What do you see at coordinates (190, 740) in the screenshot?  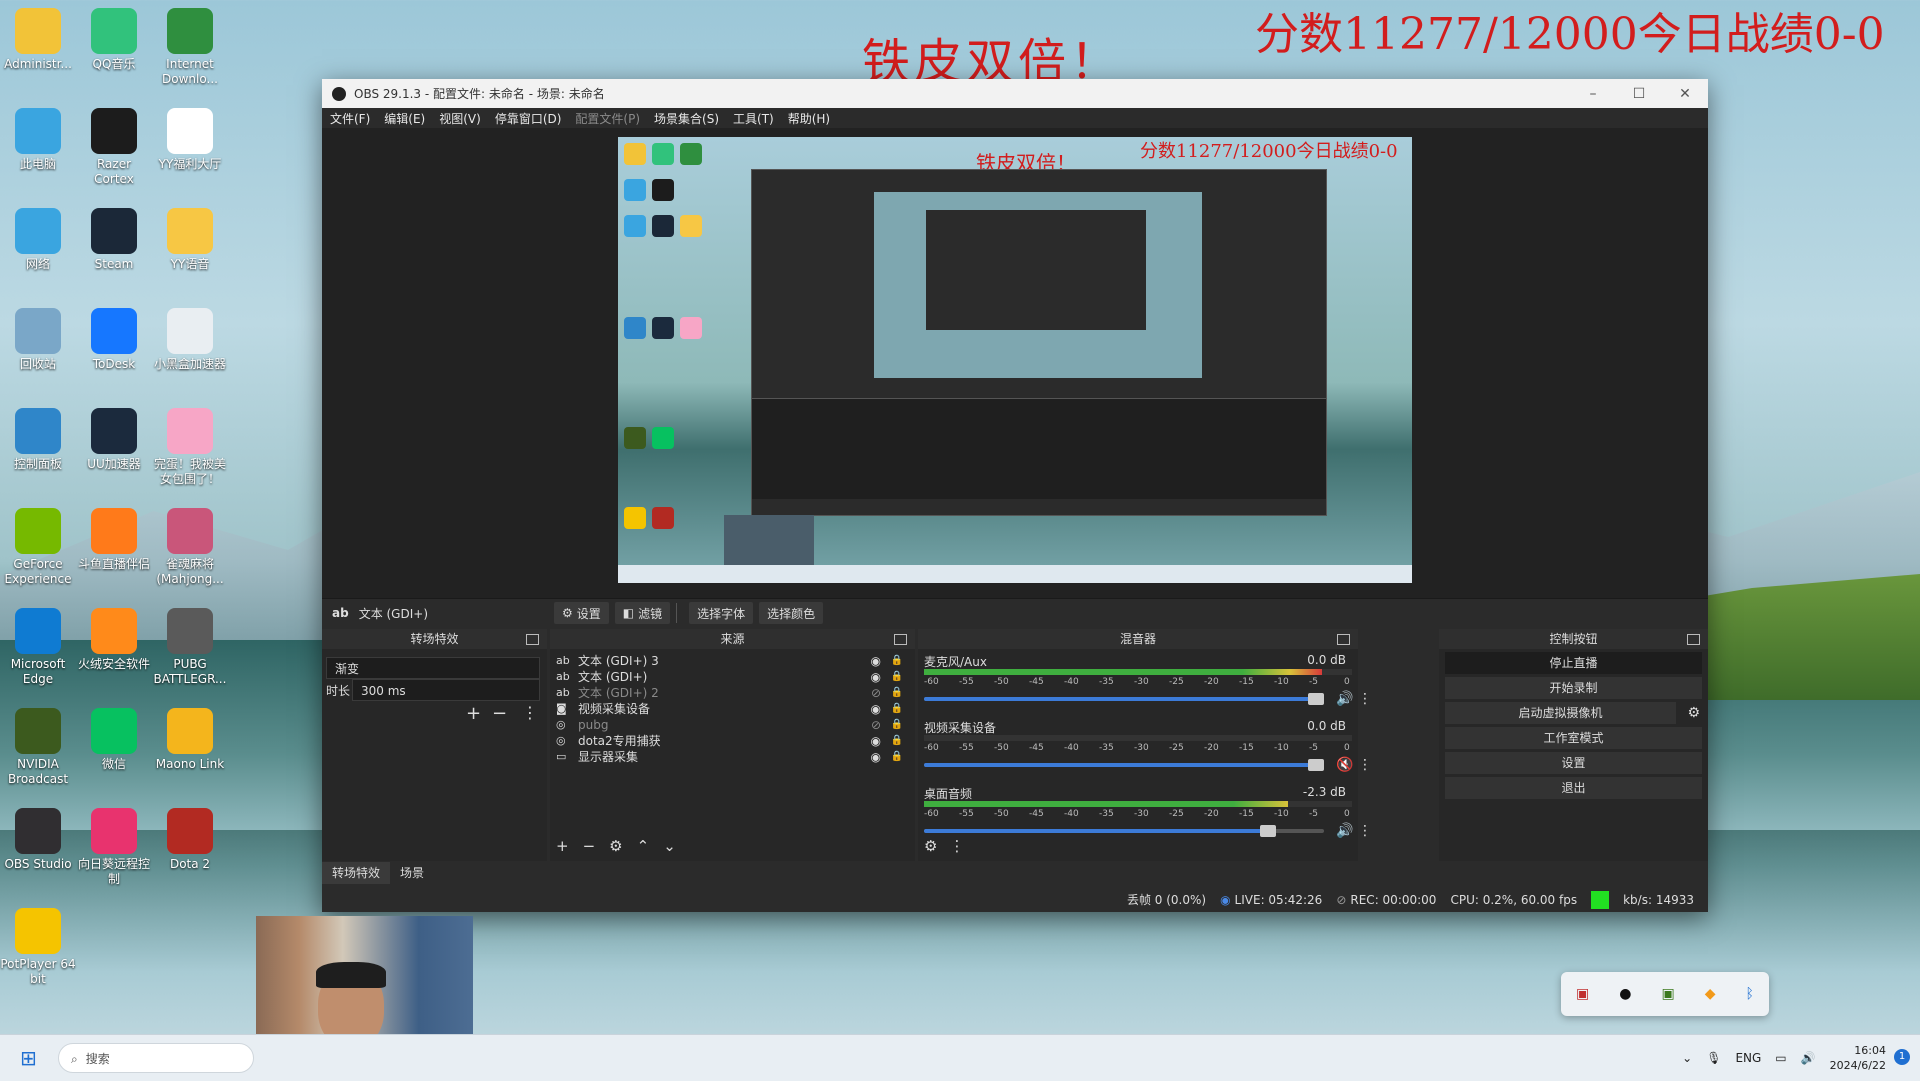 I see `desktop-icon: Maono Link` at bounding box center [190, 740].